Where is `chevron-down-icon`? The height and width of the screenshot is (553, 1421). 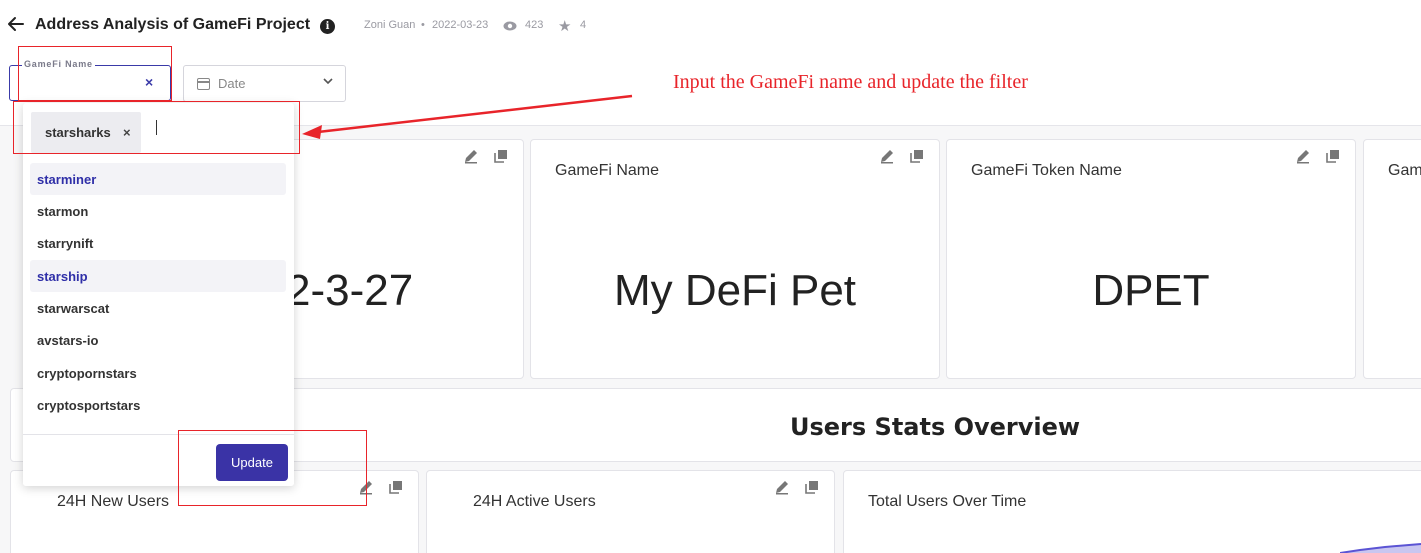
chevron-down-icon is located at coordinates (328, 81).